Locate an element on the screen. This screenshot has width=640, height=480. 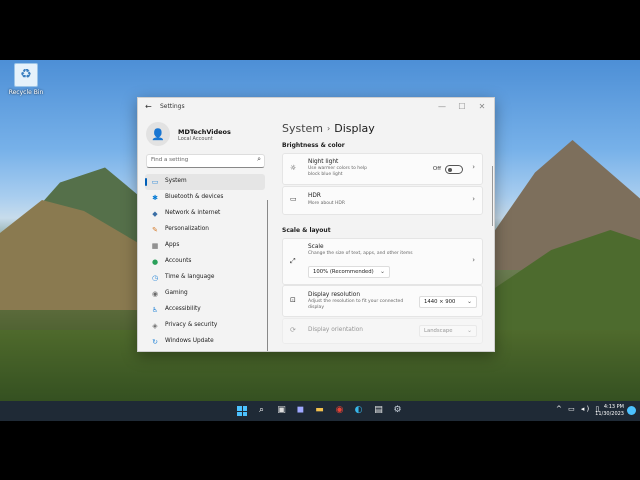
clock: 4:13 PM 11/30/2023 is located at coordinates (609, 411).